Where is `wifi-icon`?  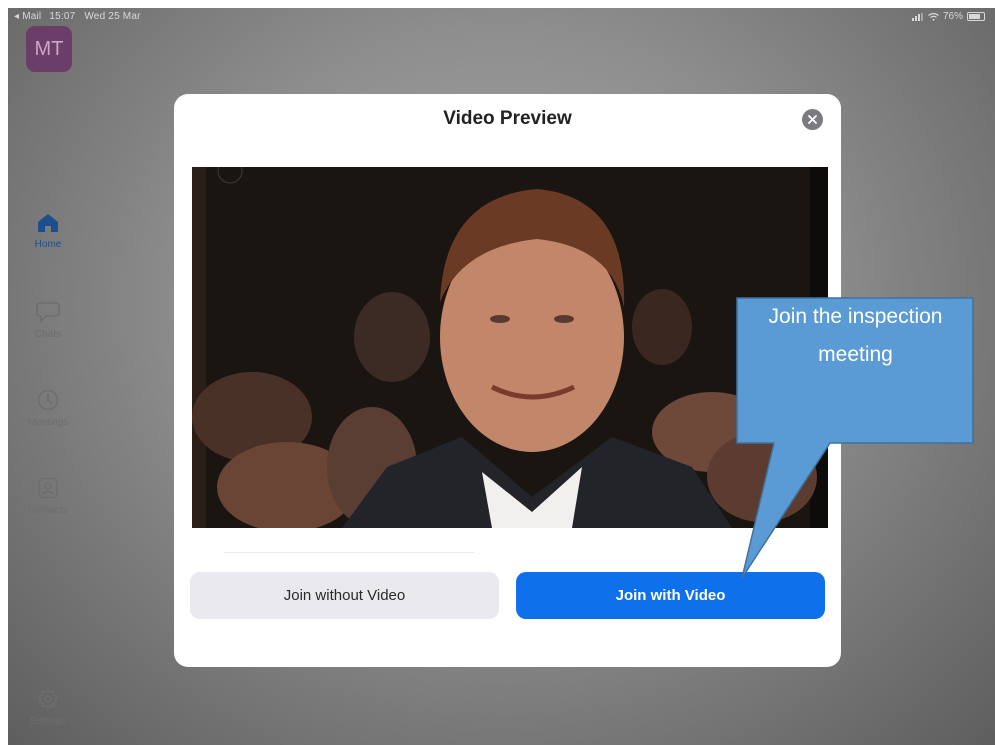
wifi-icon is located at coordinates (933, 16).